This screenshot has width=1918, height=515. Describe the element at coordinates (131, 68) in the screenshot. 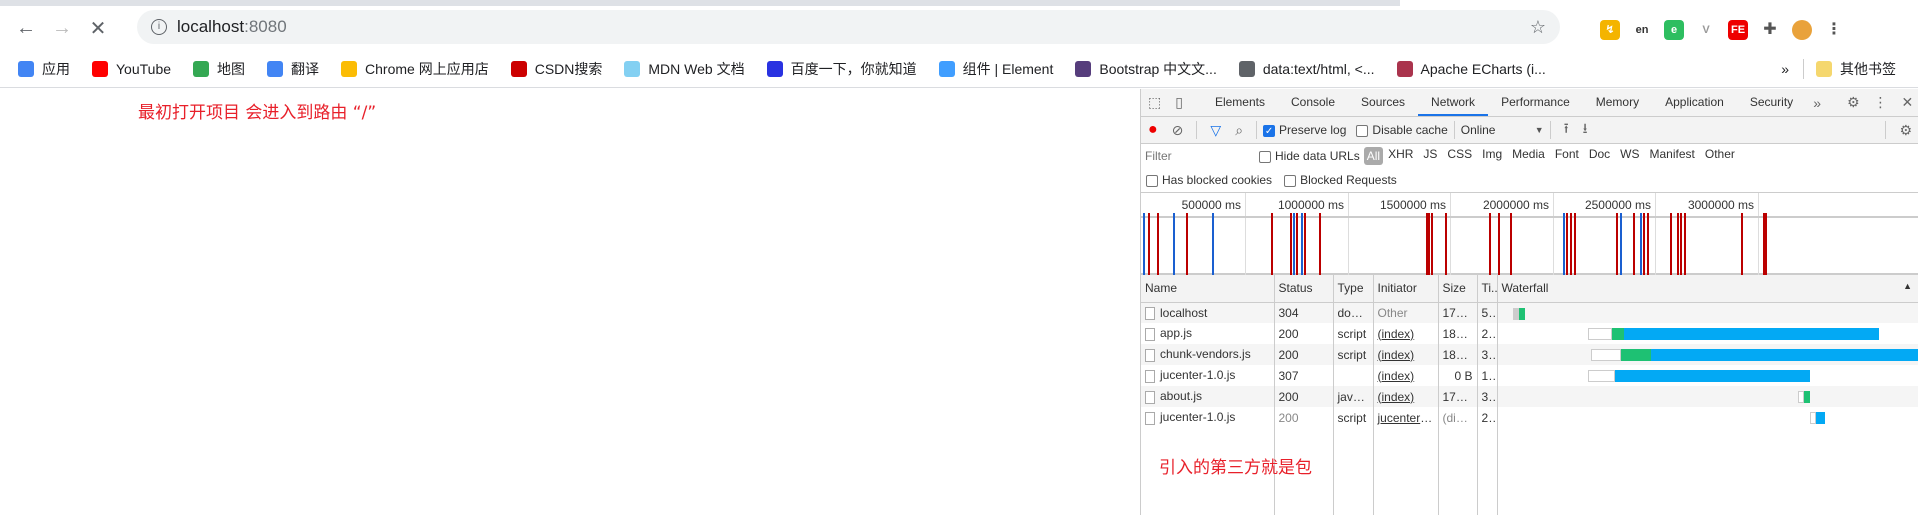

I see `bookmark-item: YouTube` at that location.